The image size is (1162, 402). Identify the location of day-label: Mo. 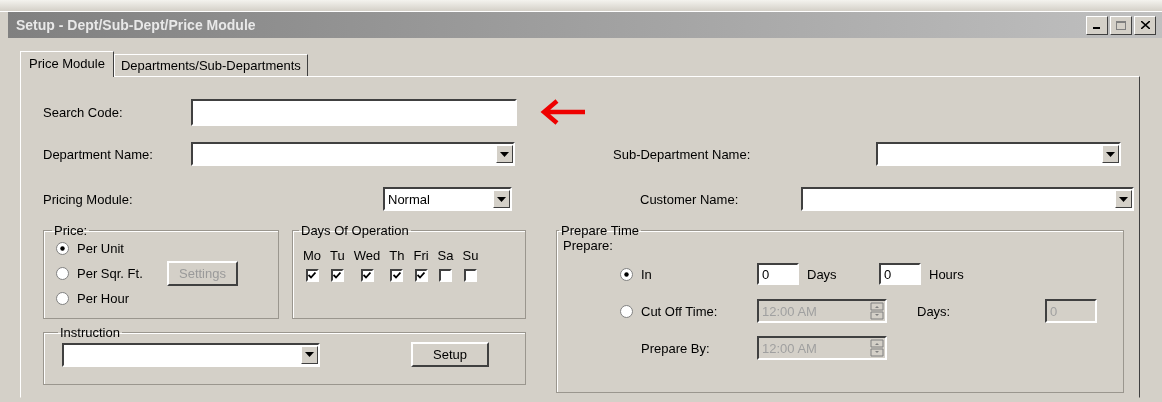
(312, 255).